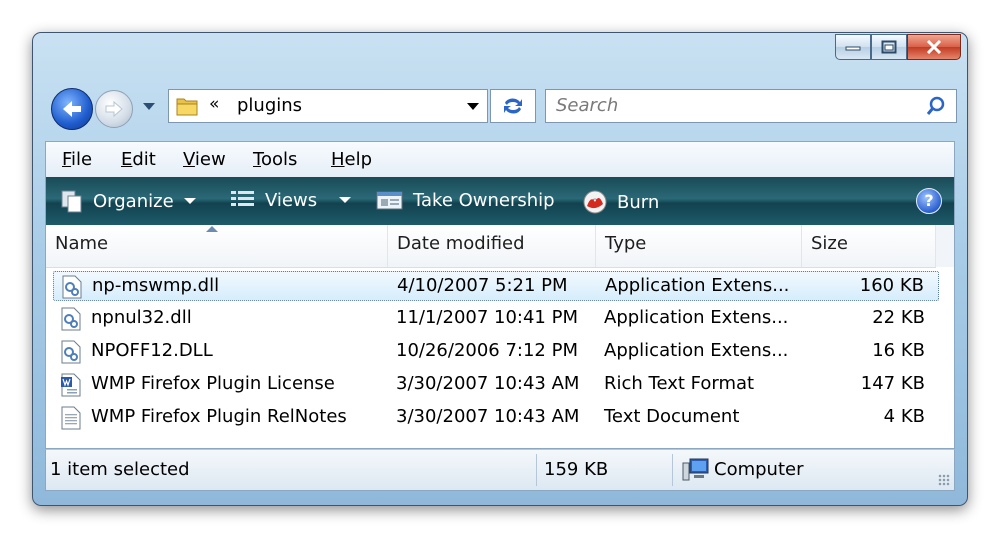  What do you see at coordinates (595, 202) in the screenshot?
I see `burn-disc-icon` at bounding box center [595, 202].